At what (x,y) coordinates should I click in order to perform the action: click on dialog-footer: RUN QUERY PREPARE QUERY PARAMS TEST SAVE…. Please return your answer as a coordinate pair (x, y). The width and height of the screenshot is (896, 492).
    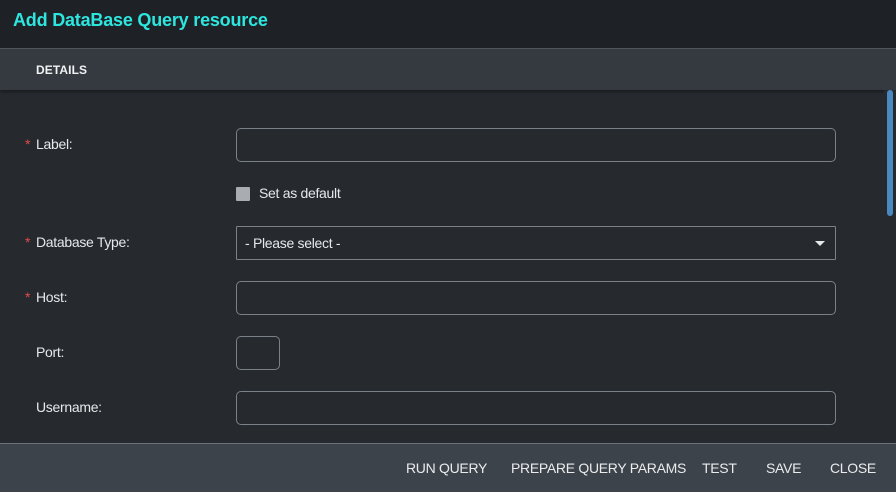
    Looking at the image, I should click on (448, 467).